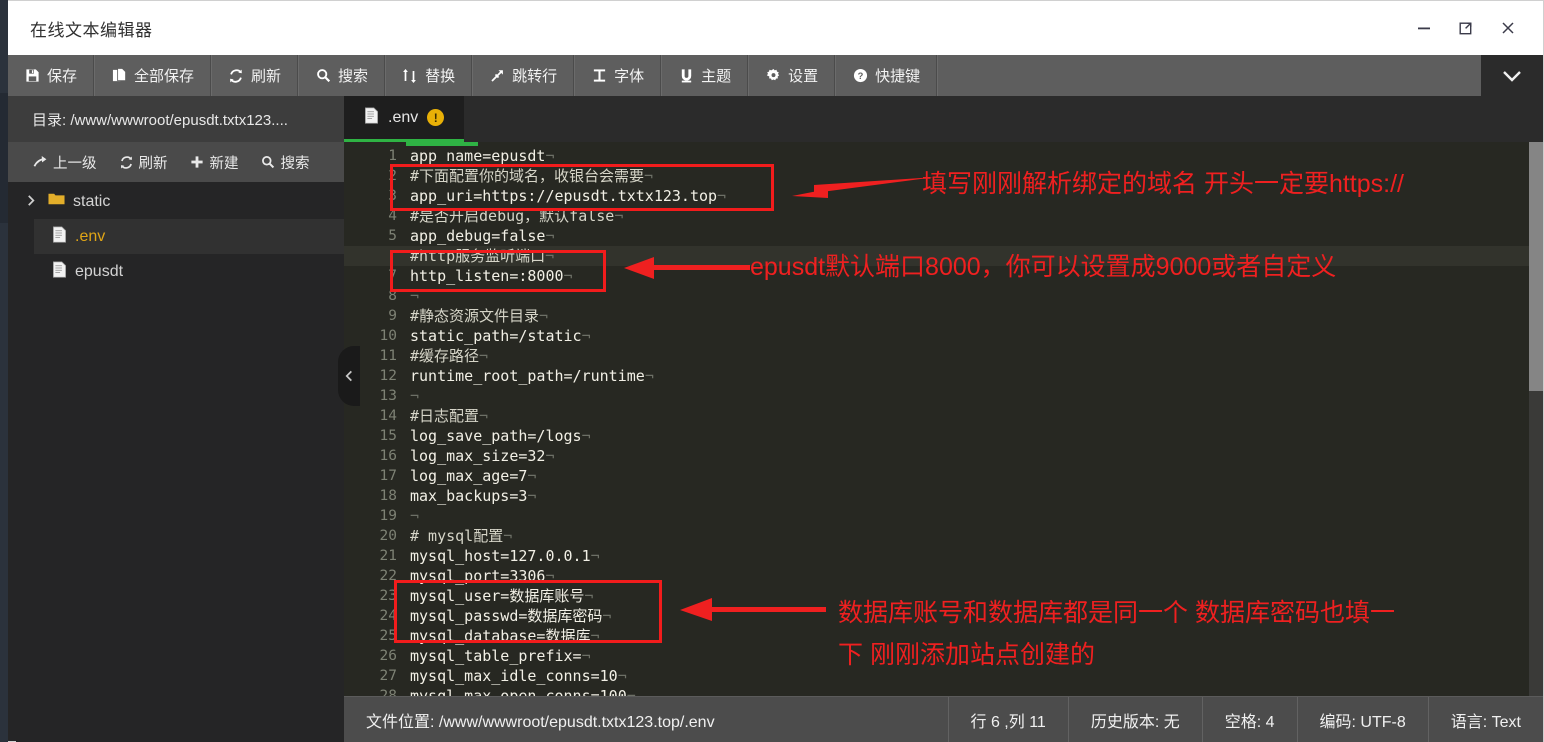 This screenshot has height=742, width=1544. Describe the element at coordinates (499, 596) in the screenshot. I see `code-line: mysql_user=数据库账号¬` at that location.